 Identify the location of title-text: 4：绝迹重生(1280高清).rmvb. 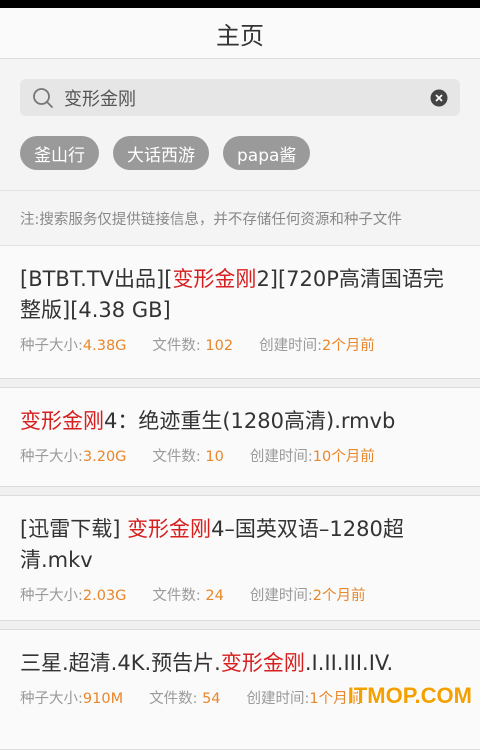
(250, 421).